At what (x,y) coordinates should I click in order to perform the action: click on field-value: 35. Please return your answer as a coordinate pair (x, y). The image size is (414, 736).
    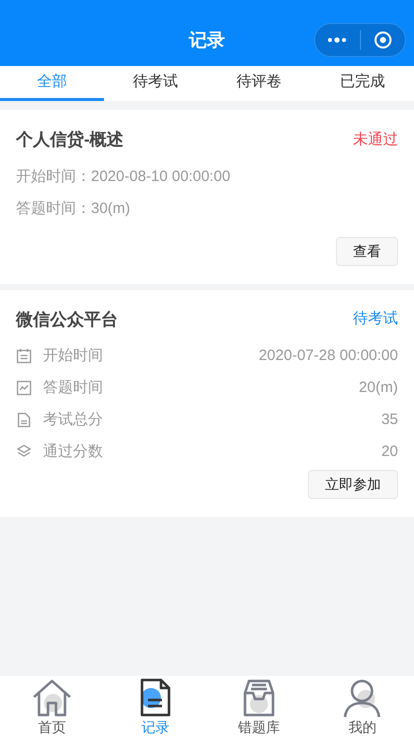
    Looking at the image, I should click on (389, 420).